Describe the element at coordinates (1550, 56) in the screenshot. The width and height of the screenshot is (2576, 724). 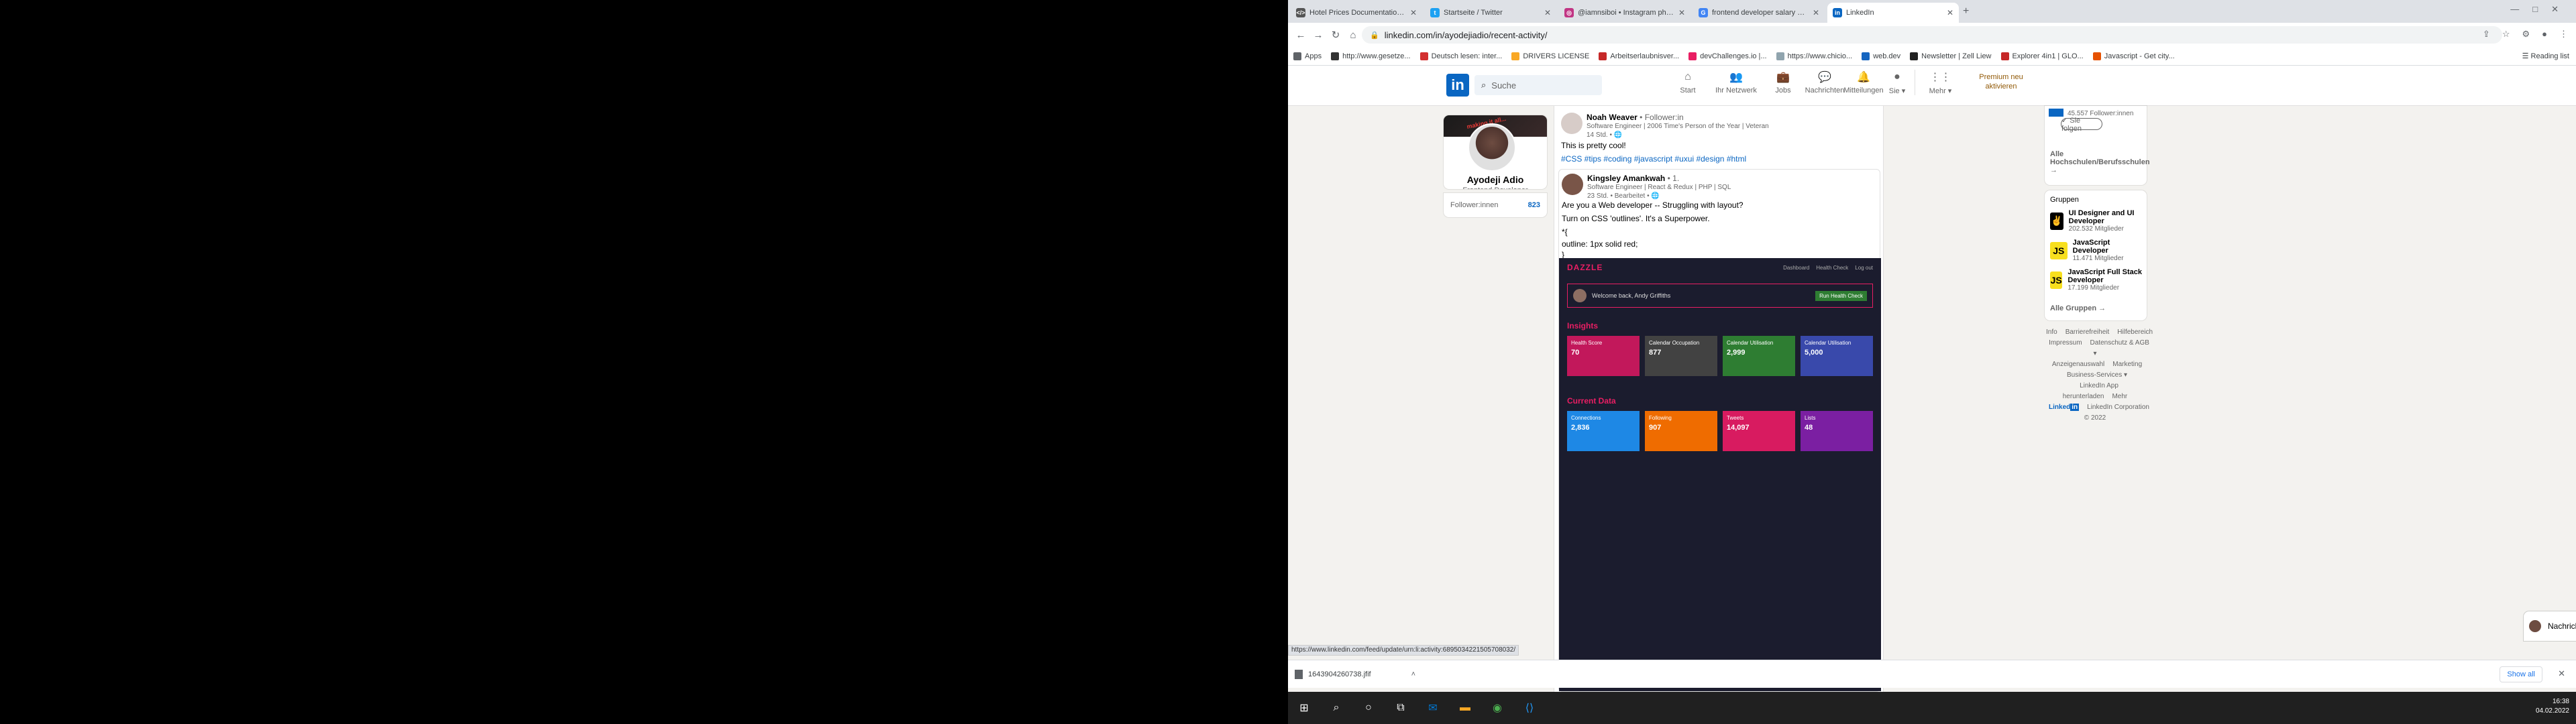
I see `bookmark-item: DRIVERS LICENSE` at that location.